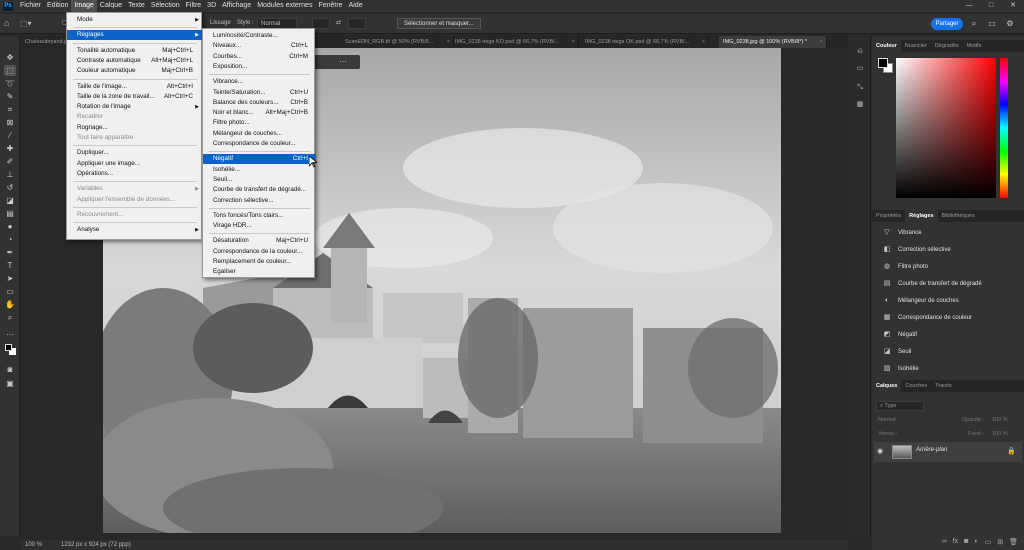  Describe the element at coordinates (10, 70) in the screenshot. I see `marquee-tool-icon: ⬚` at that location.